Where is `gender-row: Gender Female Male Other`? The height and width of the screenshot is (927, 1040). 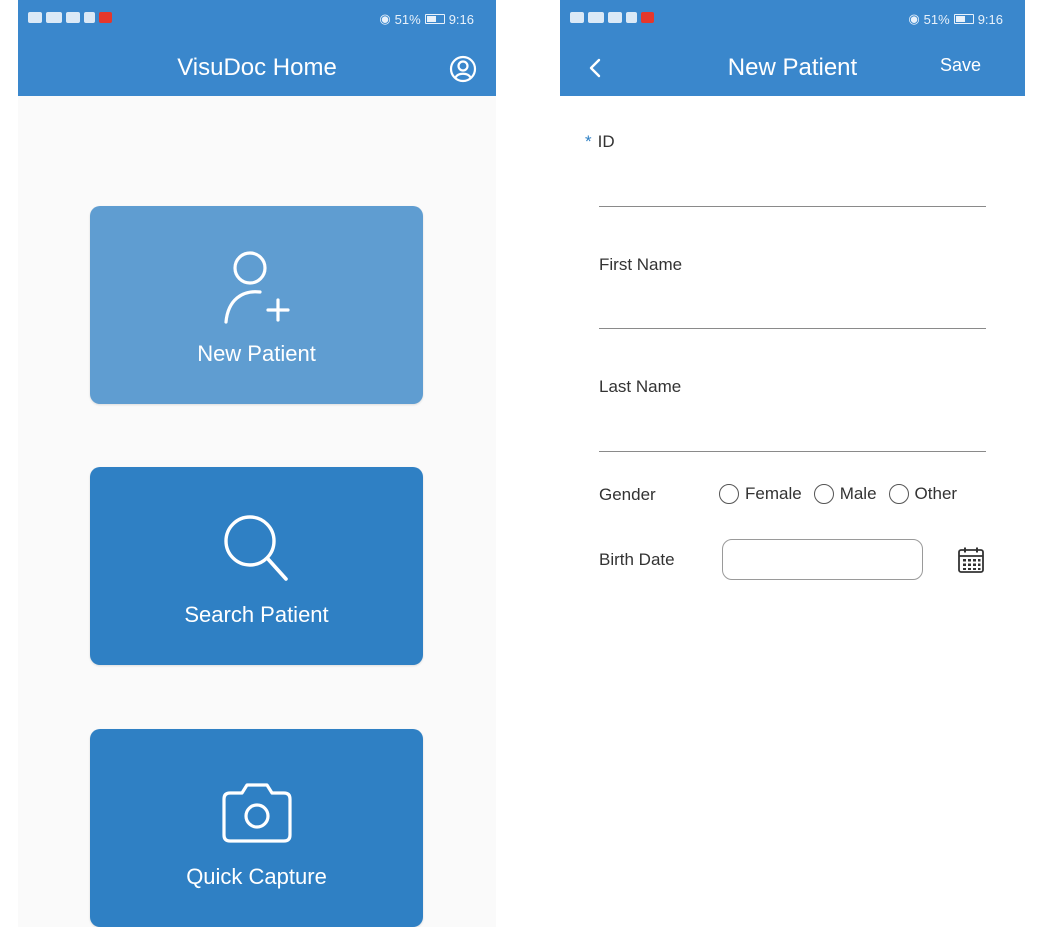
gender-row: Gender Female Male Other is located at coordinates (799, 496).